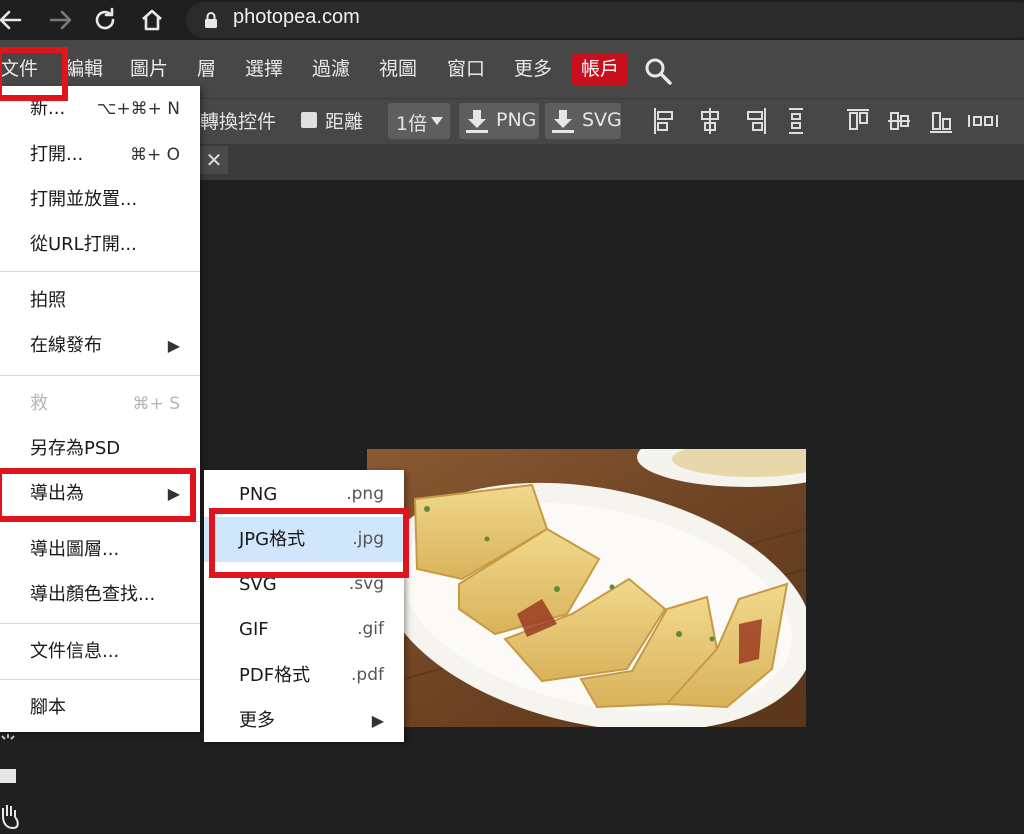  I want to click on menu-shortcut: ⌘+ S, so click(156, 404).